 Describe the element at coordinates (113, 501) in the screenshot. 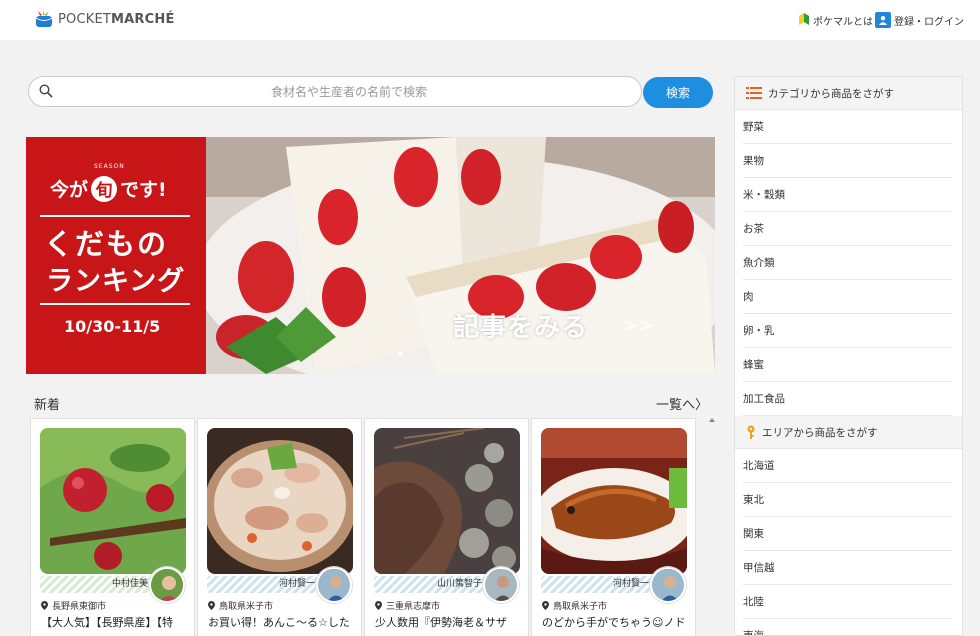

I see `product-image-apples` at that location.